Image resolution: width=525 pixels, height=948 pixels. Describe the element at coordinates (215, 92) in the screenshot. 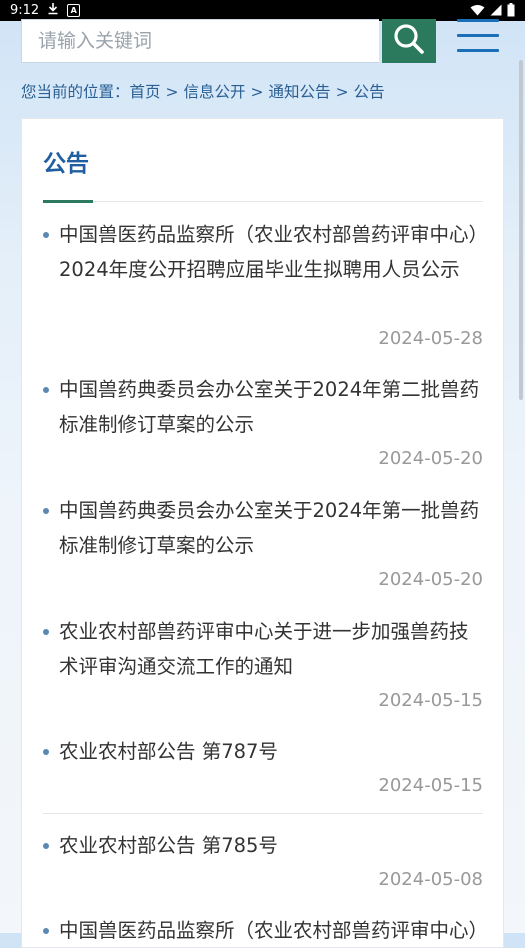

I see `breadcrumb-info-public: 信息公开` at that location.